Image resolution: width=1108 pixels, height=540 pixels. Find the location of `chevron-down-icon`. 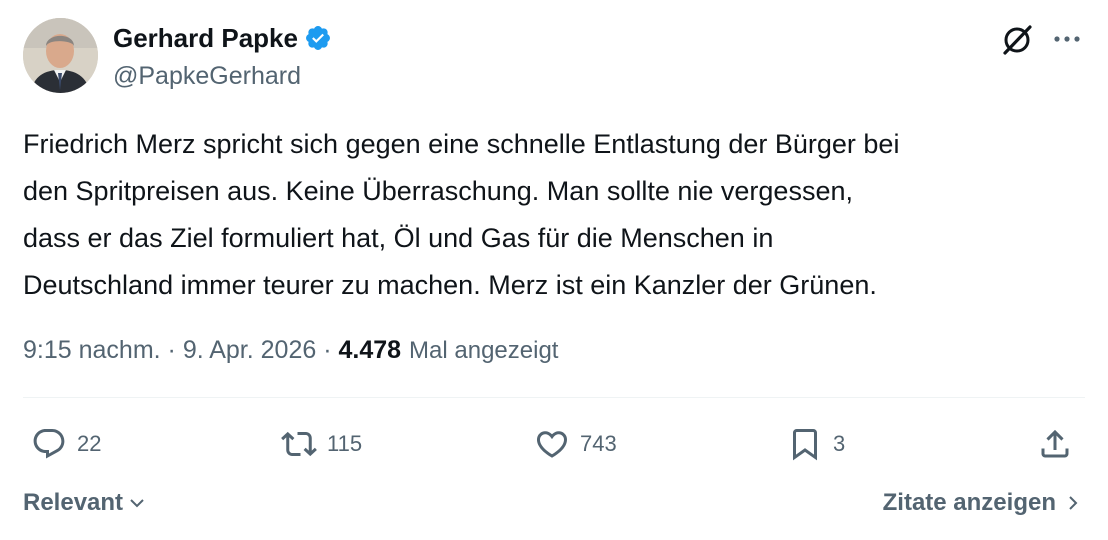

chevron-down-icon is located at coordinates (137, 503).